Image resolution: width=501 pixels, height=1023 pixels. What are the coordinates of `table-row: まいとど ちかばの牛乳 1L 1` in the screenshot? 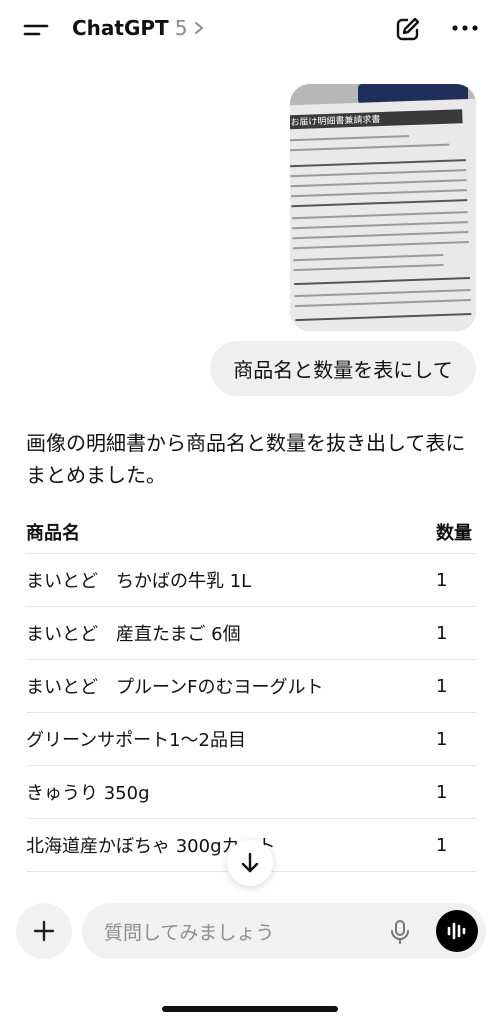 It's located at (251, 580).